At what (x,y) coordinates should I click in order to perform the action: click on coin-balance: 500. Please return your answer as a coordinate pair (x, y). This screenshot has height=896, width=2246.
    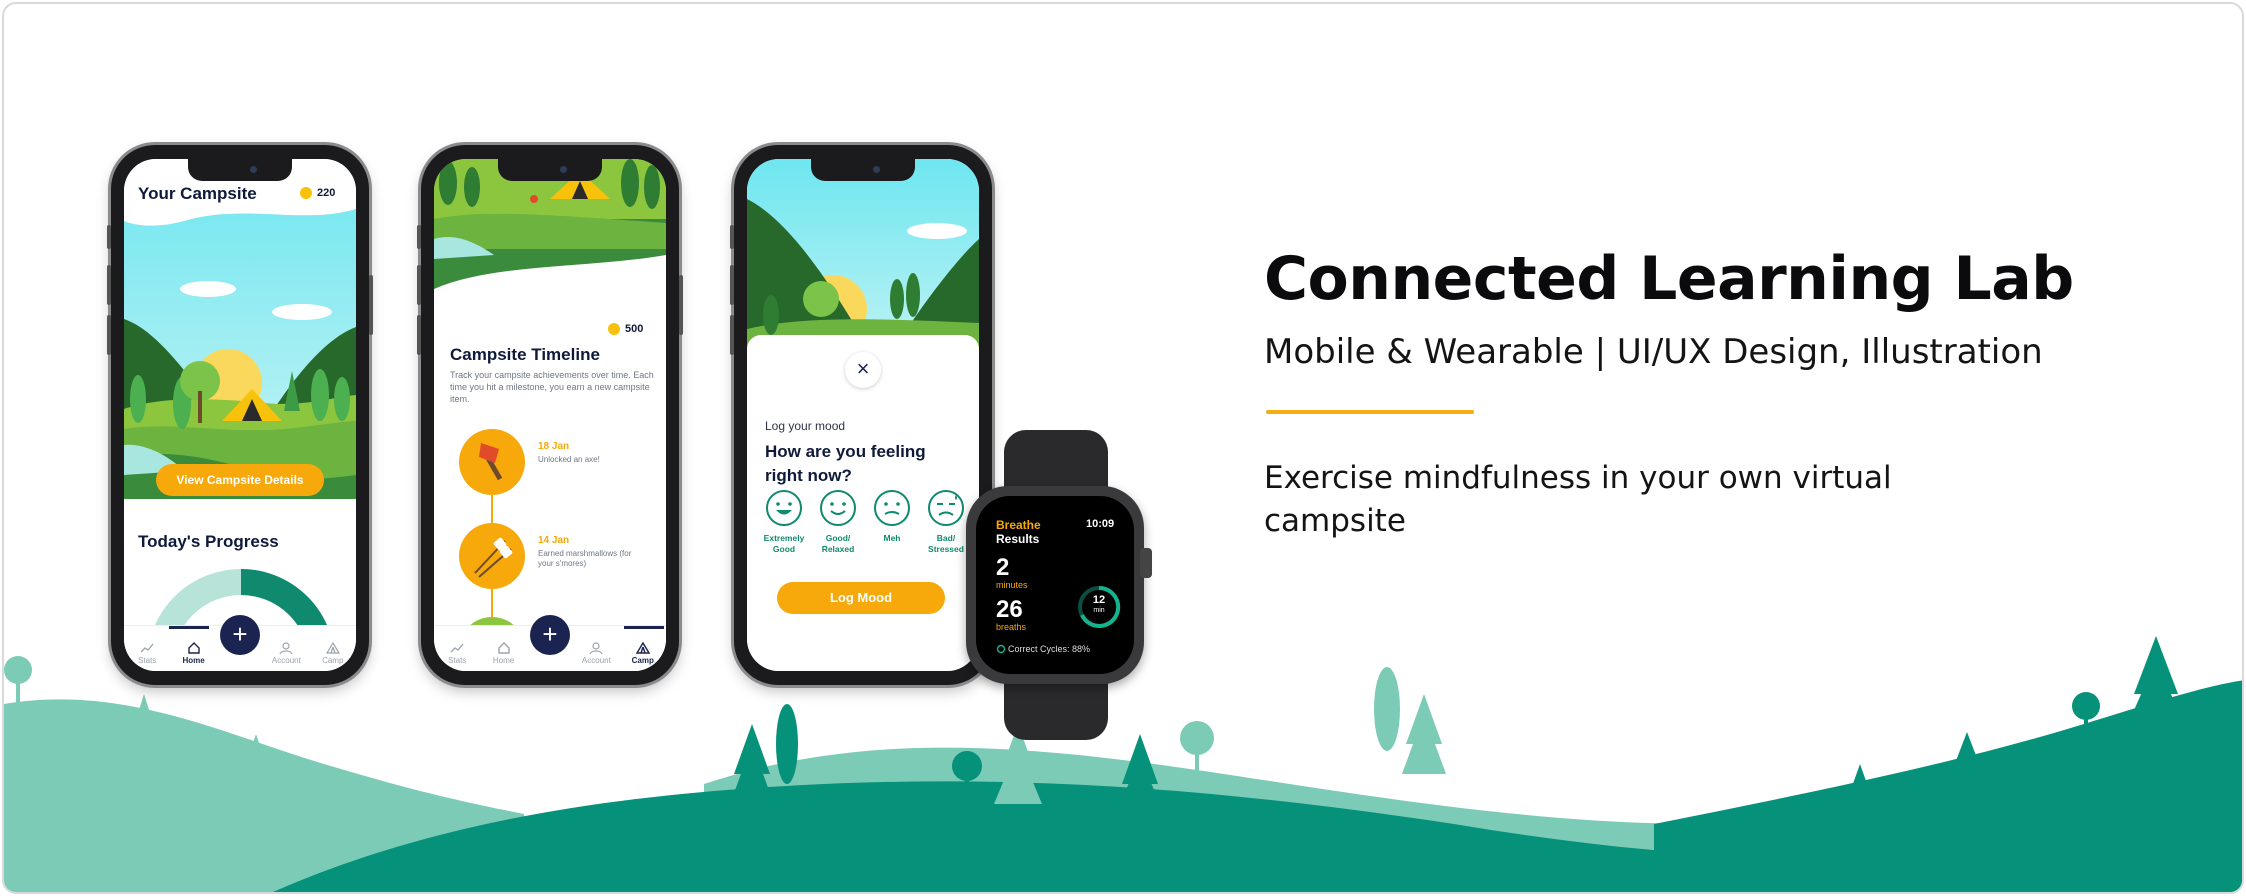
    Looking at the image, I should click on (625, 329).